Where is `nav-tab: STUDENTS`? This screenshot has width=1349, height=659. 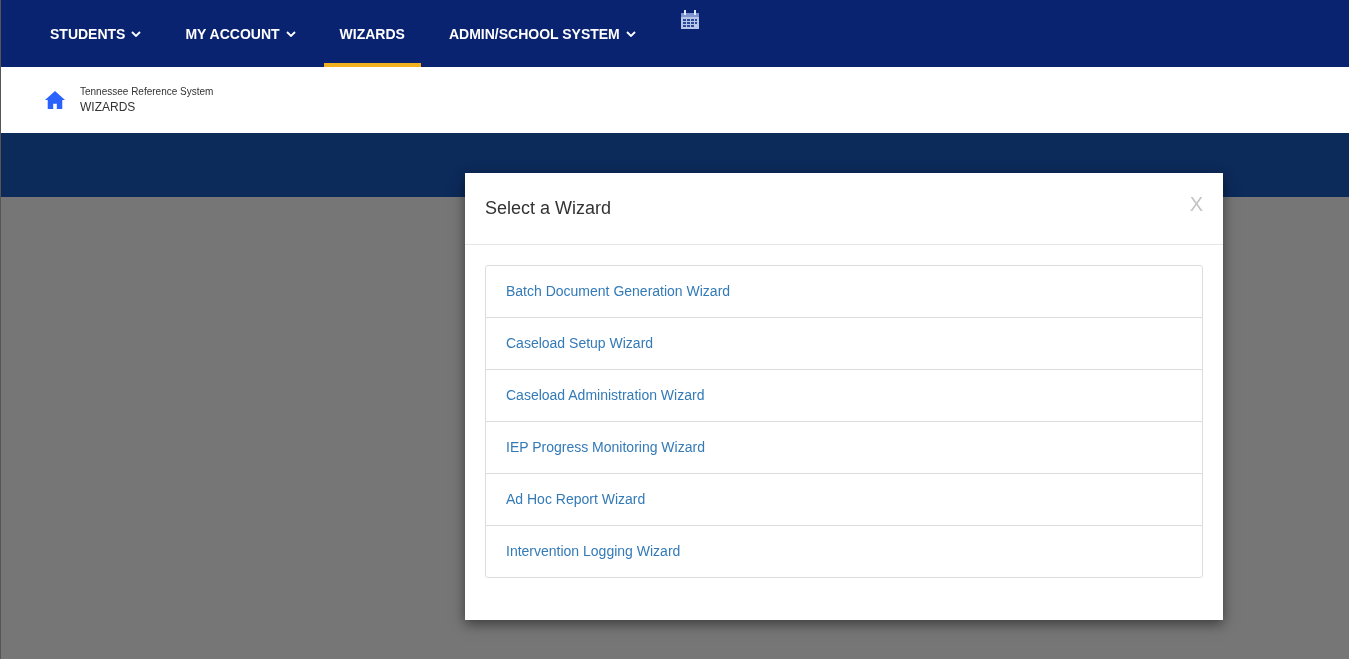 nav-tab: STUDENTS is located at coordinates (96, 33).